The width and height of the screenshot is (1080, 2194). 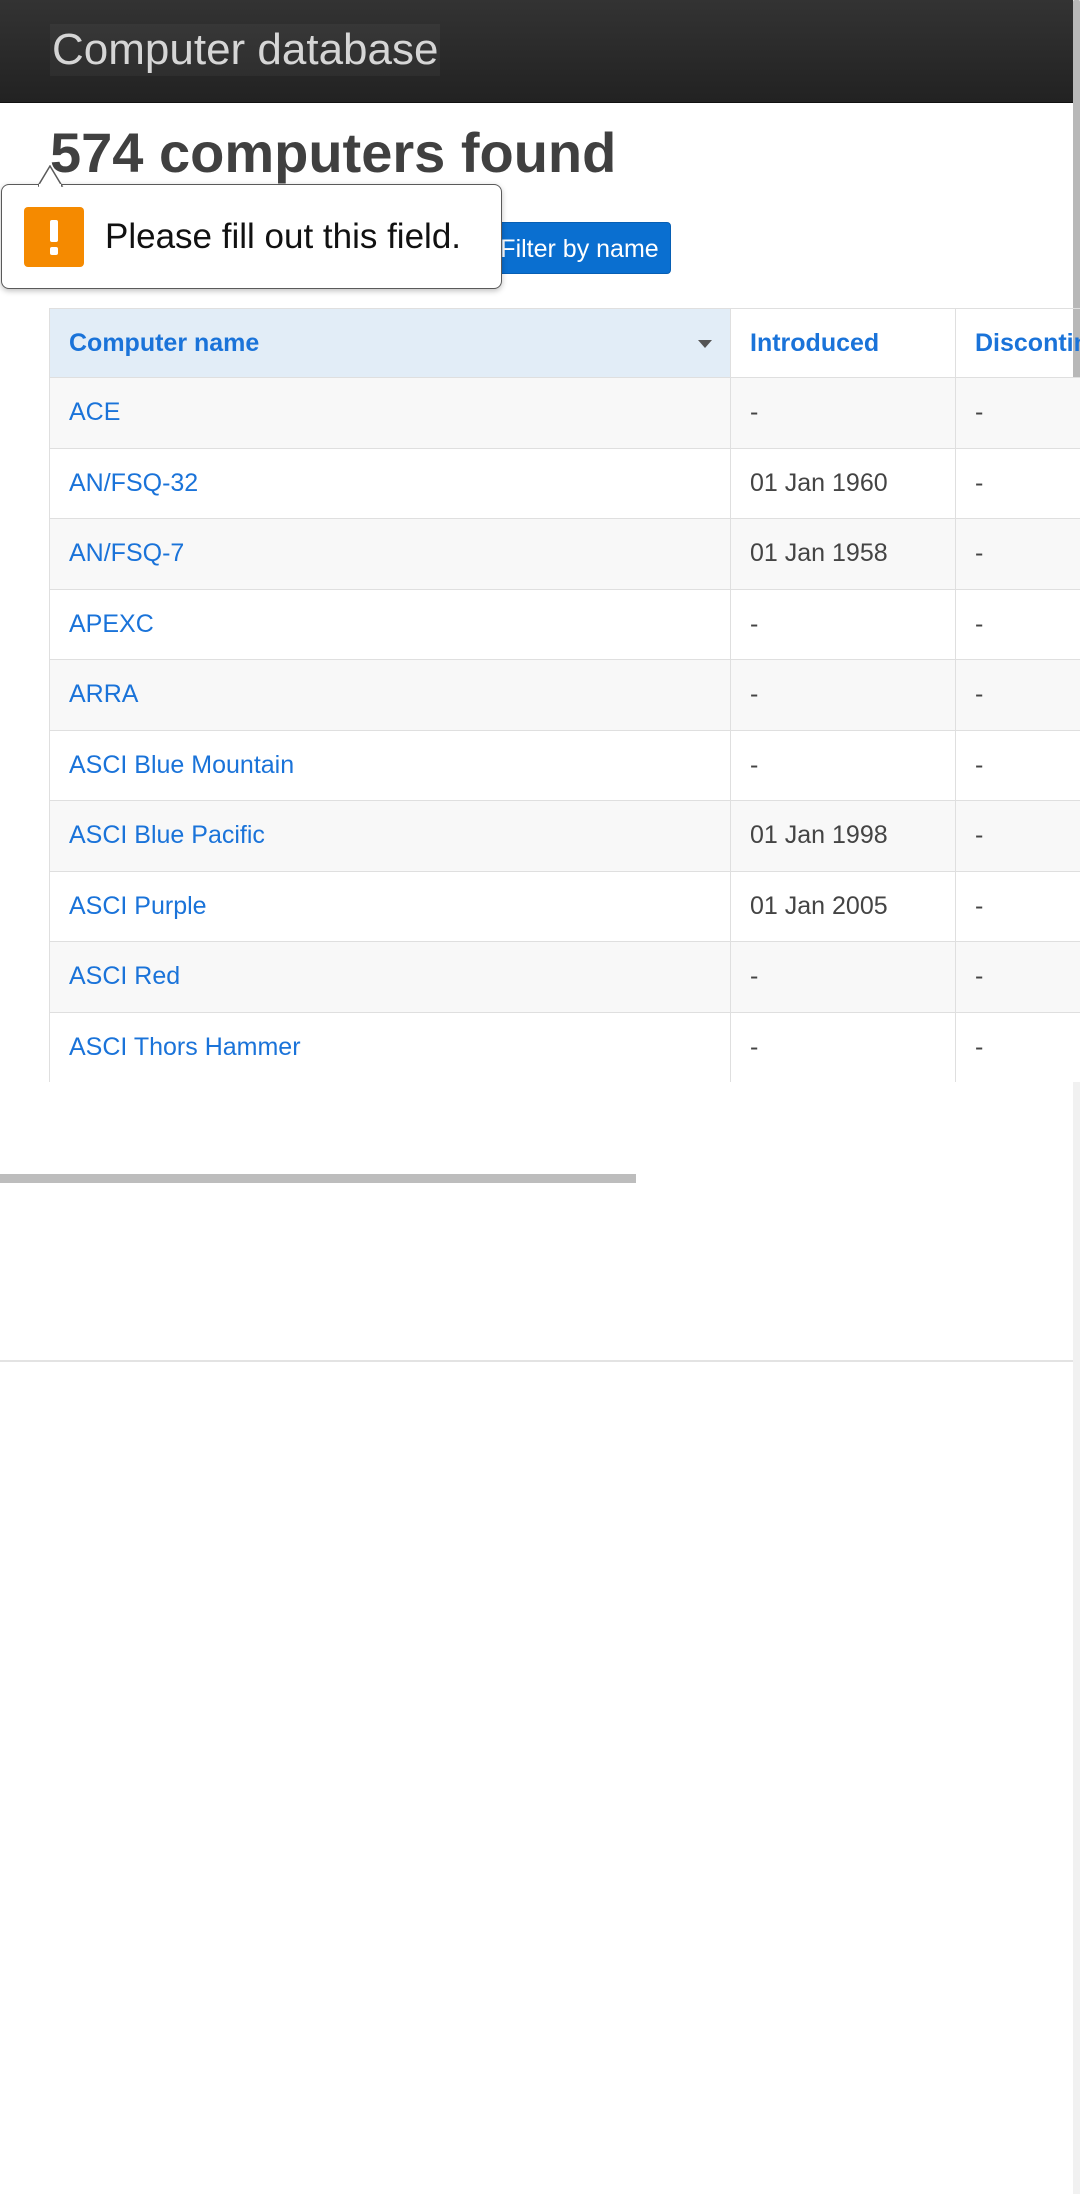 What do you see at coordinates (318, 1178) in the screenshot?
I see `horizontal-scrollbar-thumb` at bounding box center [318, 1178].